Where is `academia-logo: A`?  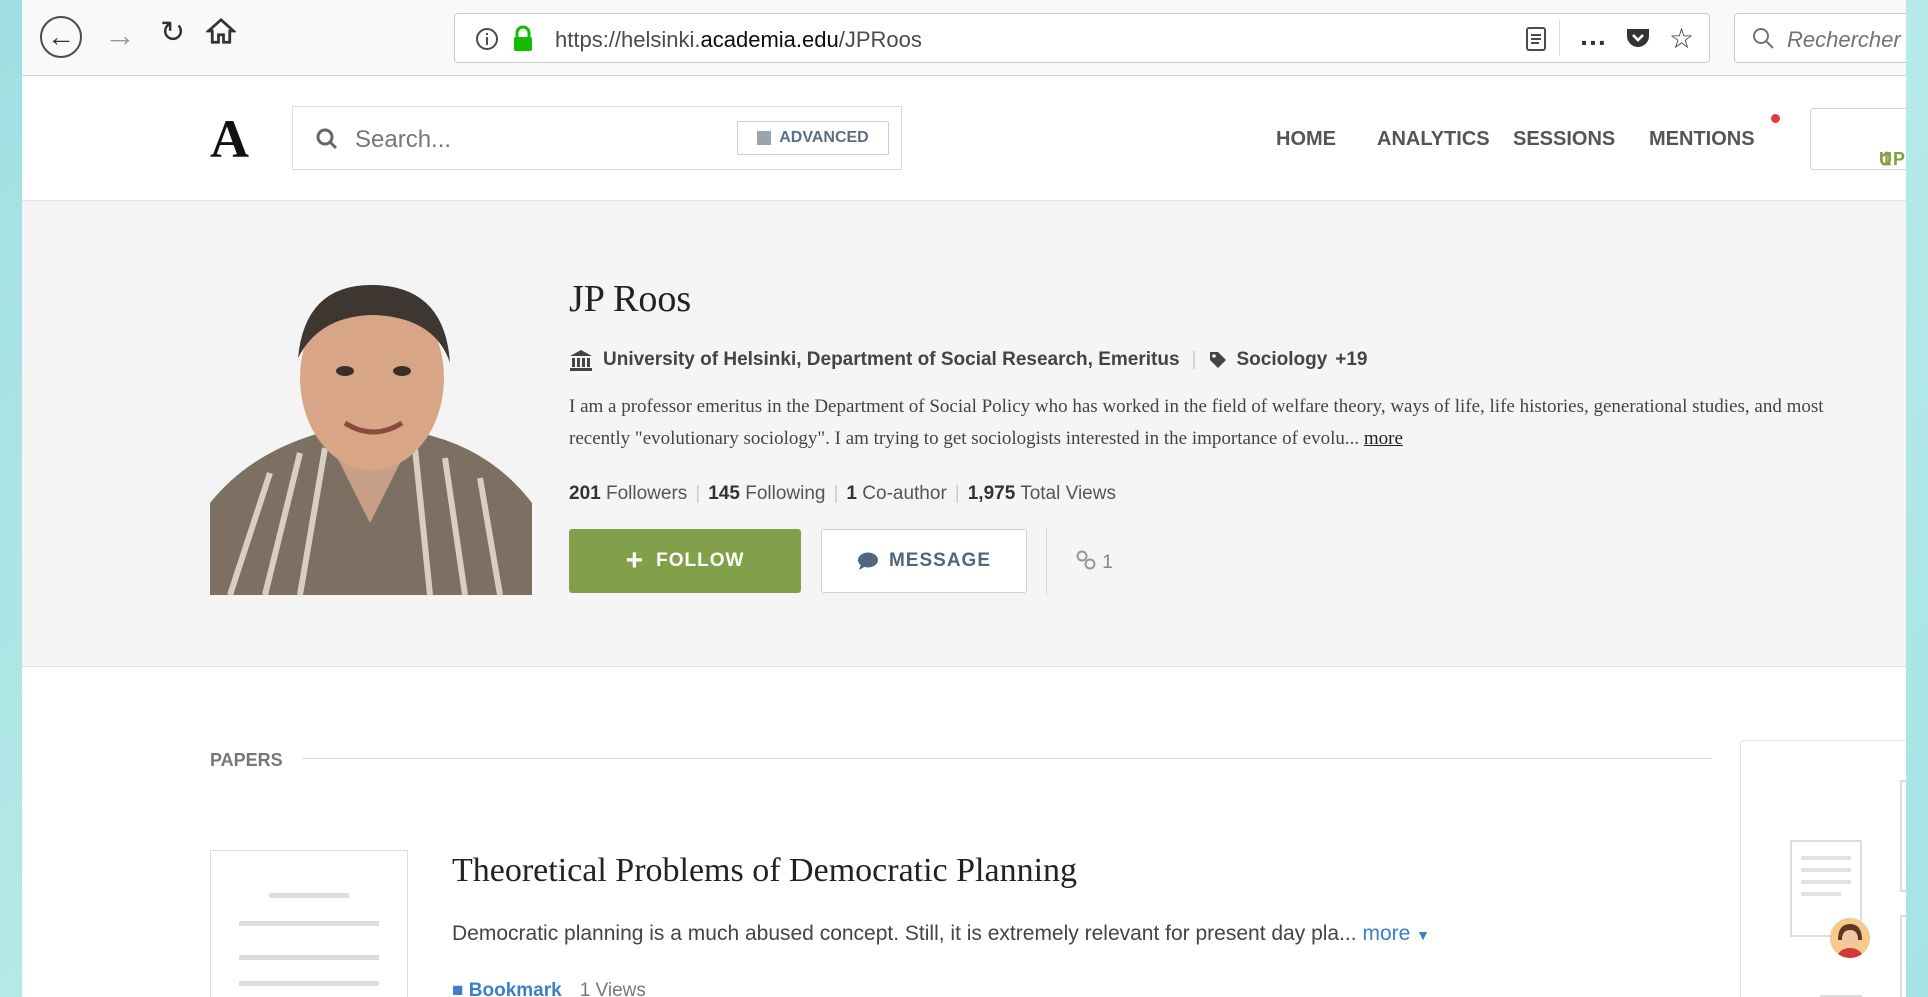 academia-logo: A is located at coordinates (229, 139).